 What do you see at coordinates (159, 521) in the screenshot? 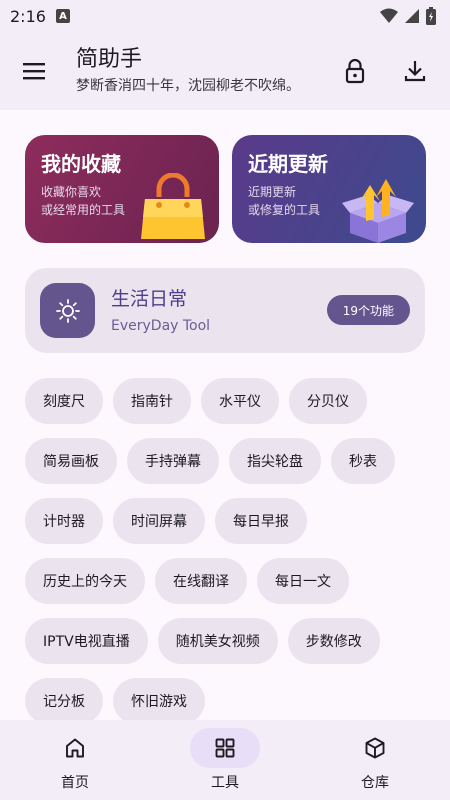
I see `tool-chip: 时间屏幕` at bounding box center [159, 521].